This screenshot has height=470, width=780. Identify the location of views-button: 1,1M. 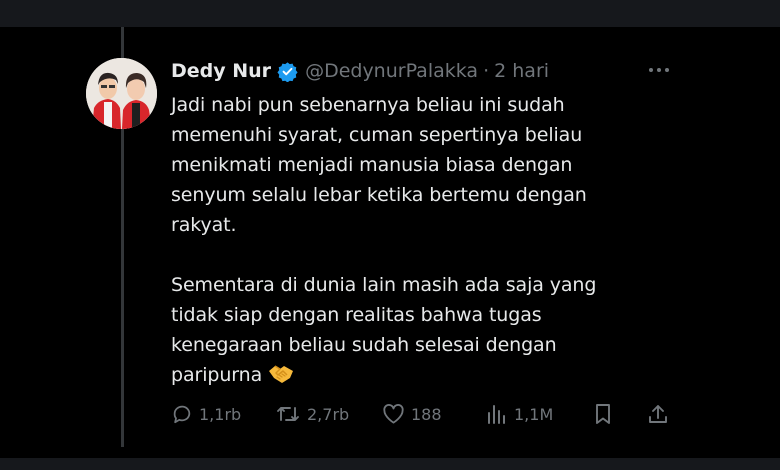
(519, 414).